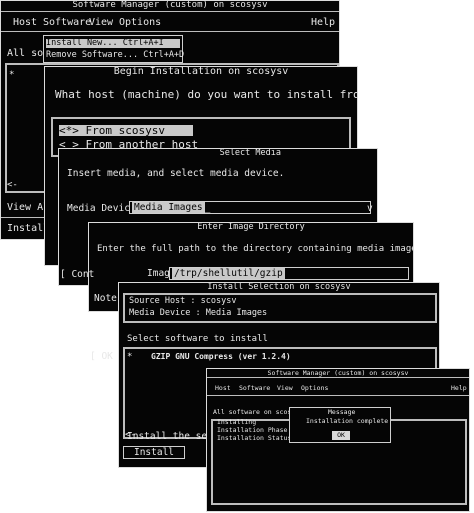  Describe the element at coordinates (254, 438) in the screenshot. I see `installation-status-label: Installation Status` at that location.